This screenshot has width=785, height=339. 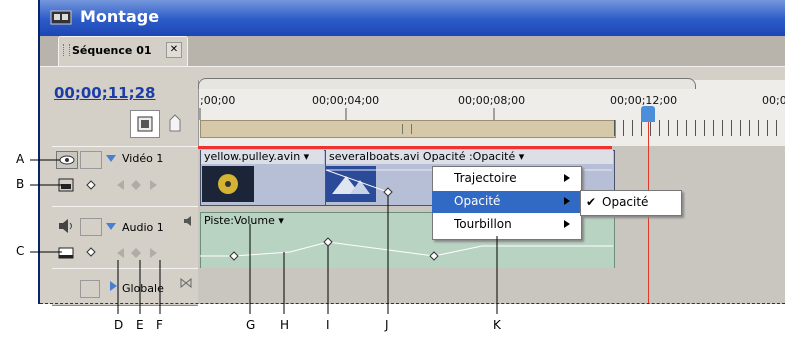 I want to click on callout-d: D, so click(x=119, y=325).